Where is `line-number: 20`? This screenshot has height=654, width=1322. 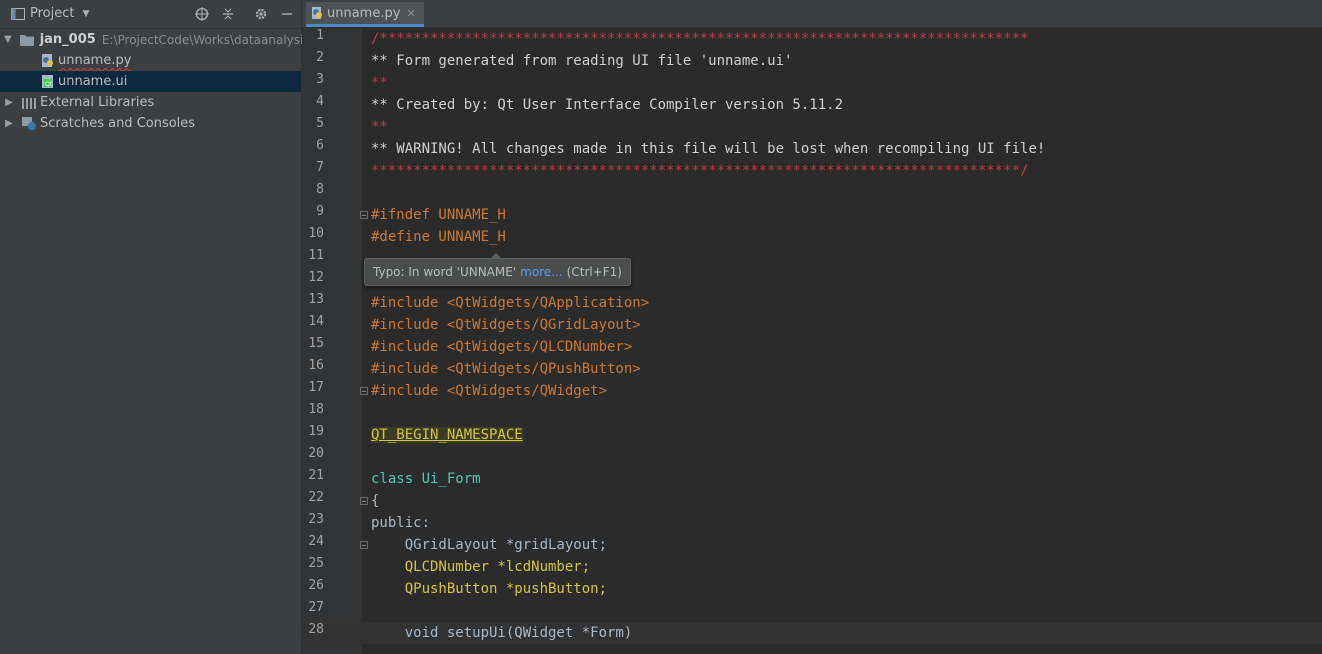 line-number: 20 is located at coordinates (316, 453).